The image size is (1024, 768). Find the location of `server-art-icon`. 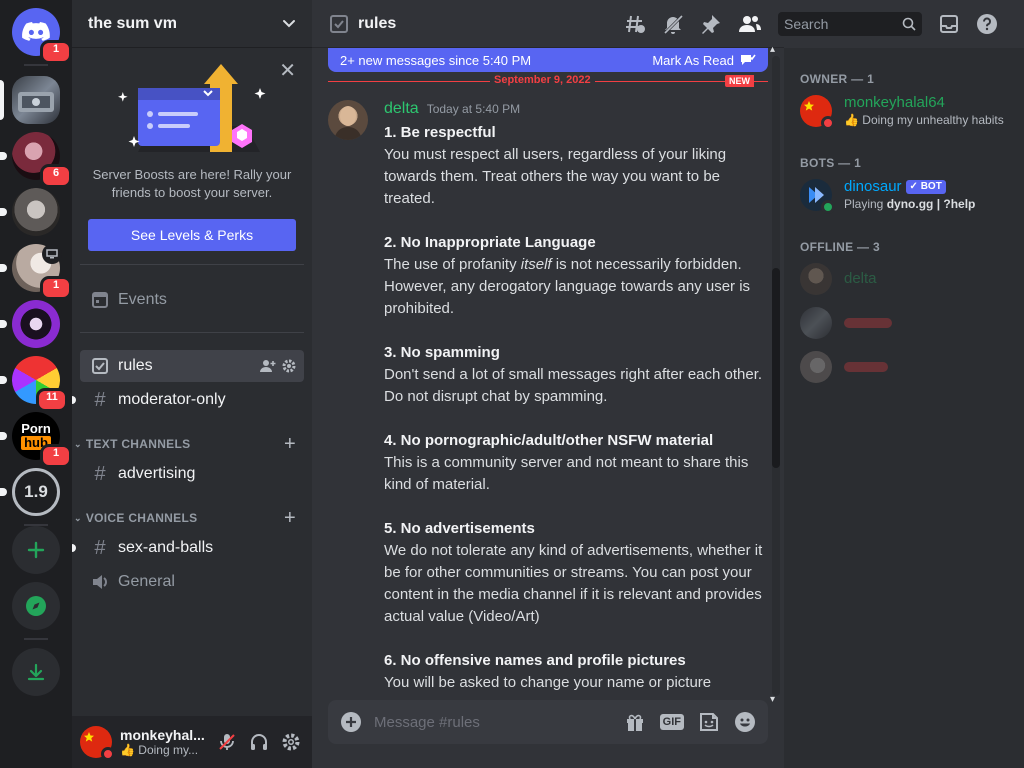

server-art-icon is located at coordinates (36, 102).